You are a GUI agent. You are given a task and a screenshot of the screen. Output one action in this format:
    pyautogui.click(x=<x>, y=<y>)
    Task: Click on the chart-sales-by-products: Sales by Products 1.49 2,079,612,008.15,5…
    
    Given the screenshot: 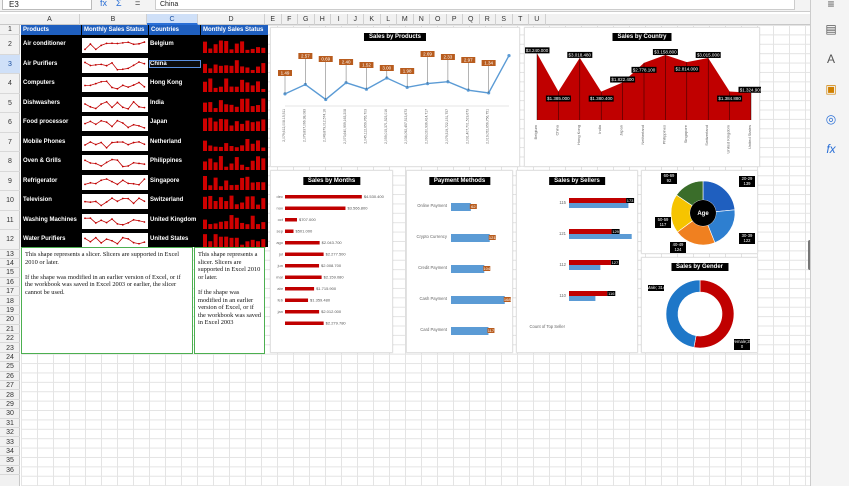 What is the action you would take?
    pyautogui.click(x=395, y=97)
    